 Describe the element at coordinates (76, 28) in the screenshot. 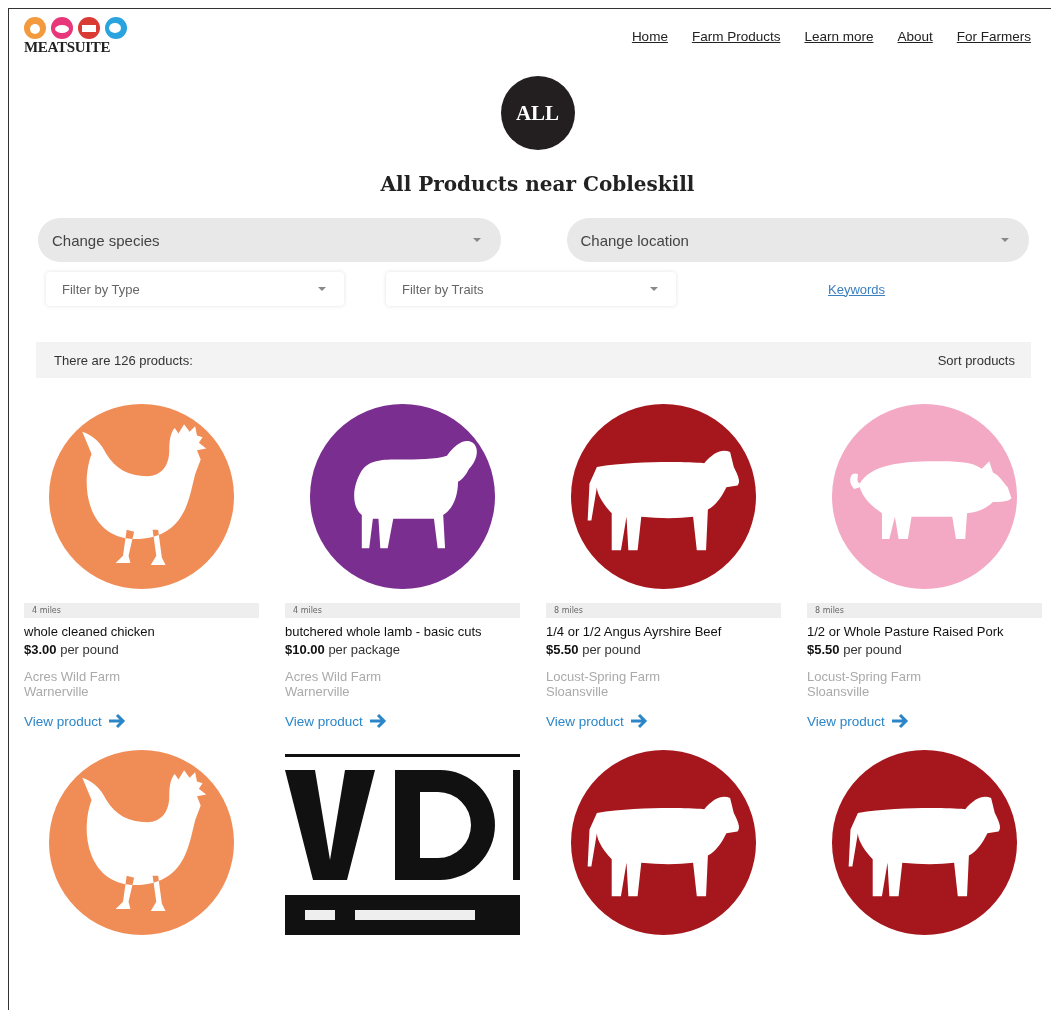

I see `logo-icon` at that location.